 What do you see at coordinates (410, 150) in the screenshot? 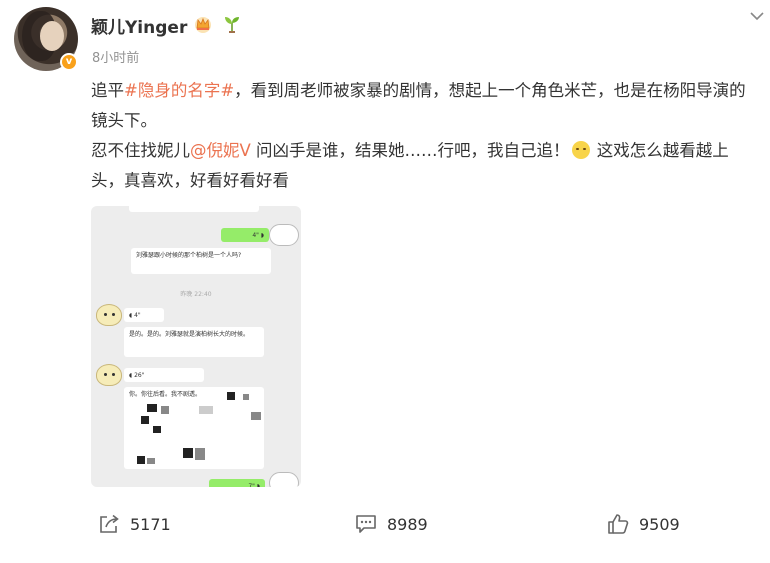
I see `post-text-segment: 问凶手是谁，结果她……行吧，我自己追！` at bounding box center [410, 150].